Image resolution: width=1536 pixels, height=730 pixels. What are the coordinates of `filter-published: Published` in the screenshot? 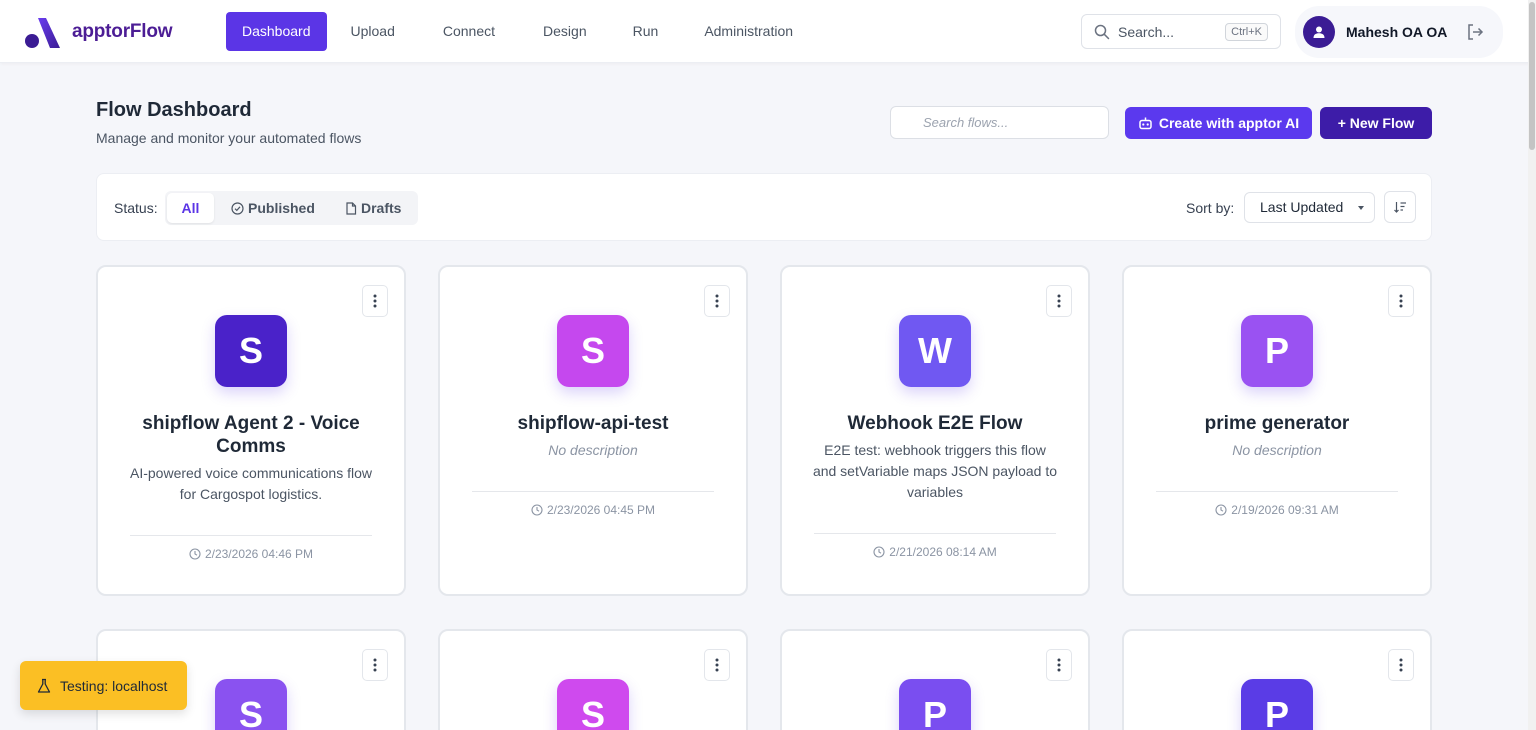 It's located at (273, 208).